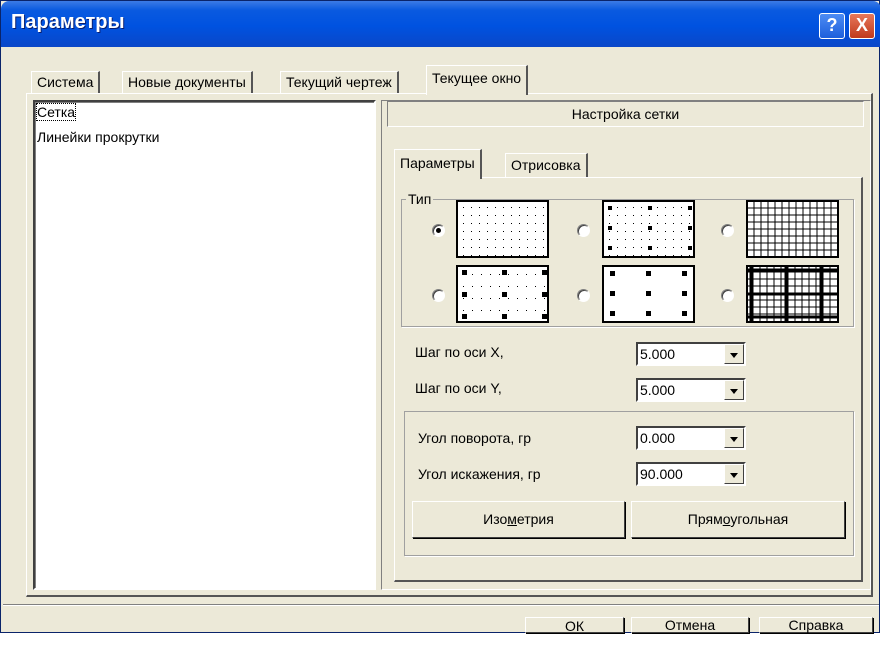  What do you see at coordinates (66, 82) in the screenshot?
I see `tab-system: Система` at bounding box center [66, 82].